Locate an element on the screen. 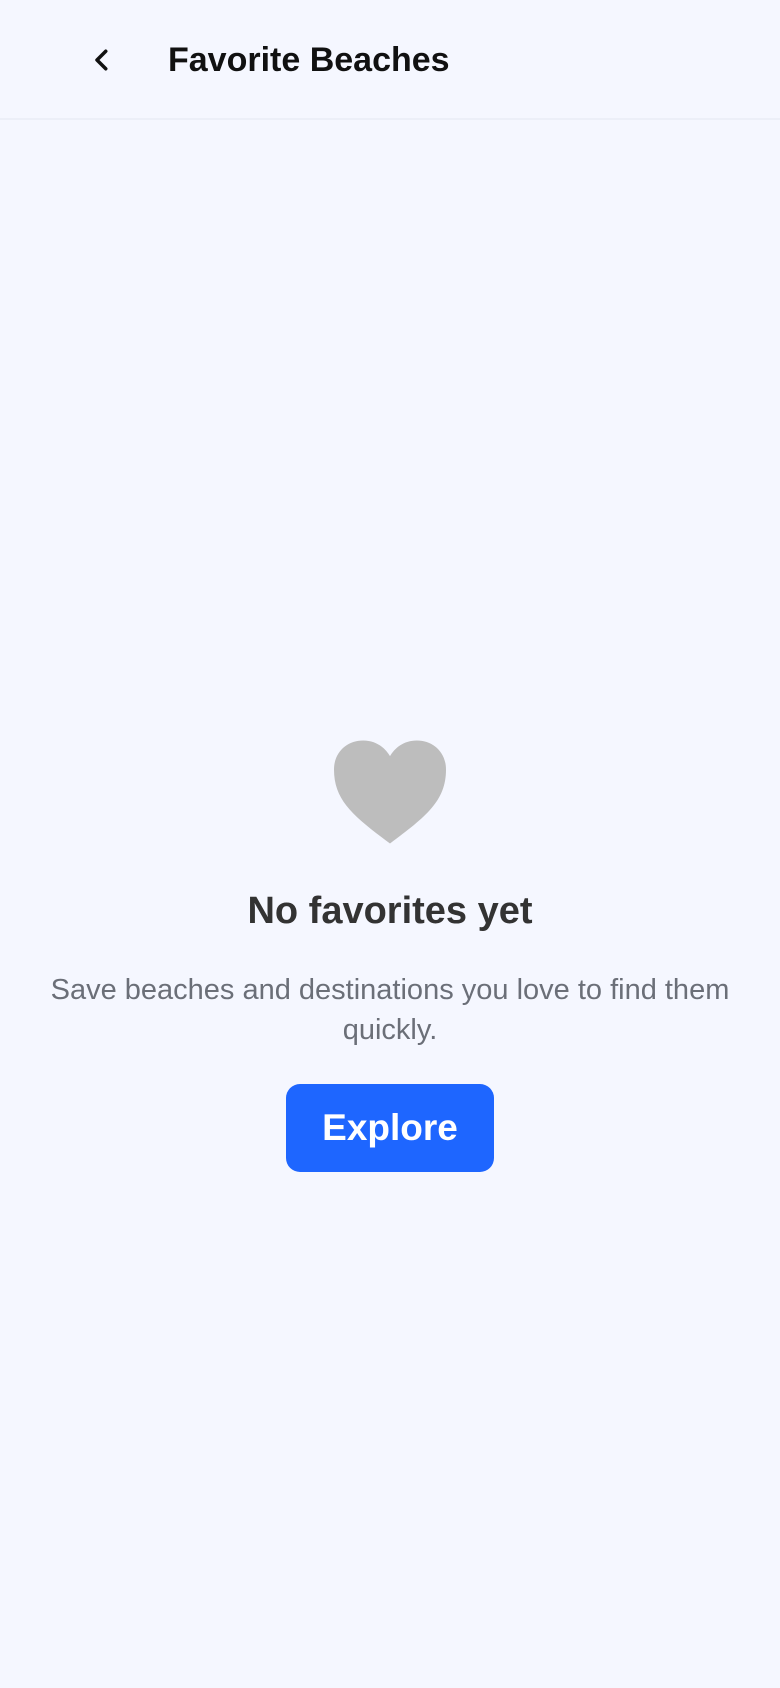  chevron-left-icon is located at coordinates (101, 60).